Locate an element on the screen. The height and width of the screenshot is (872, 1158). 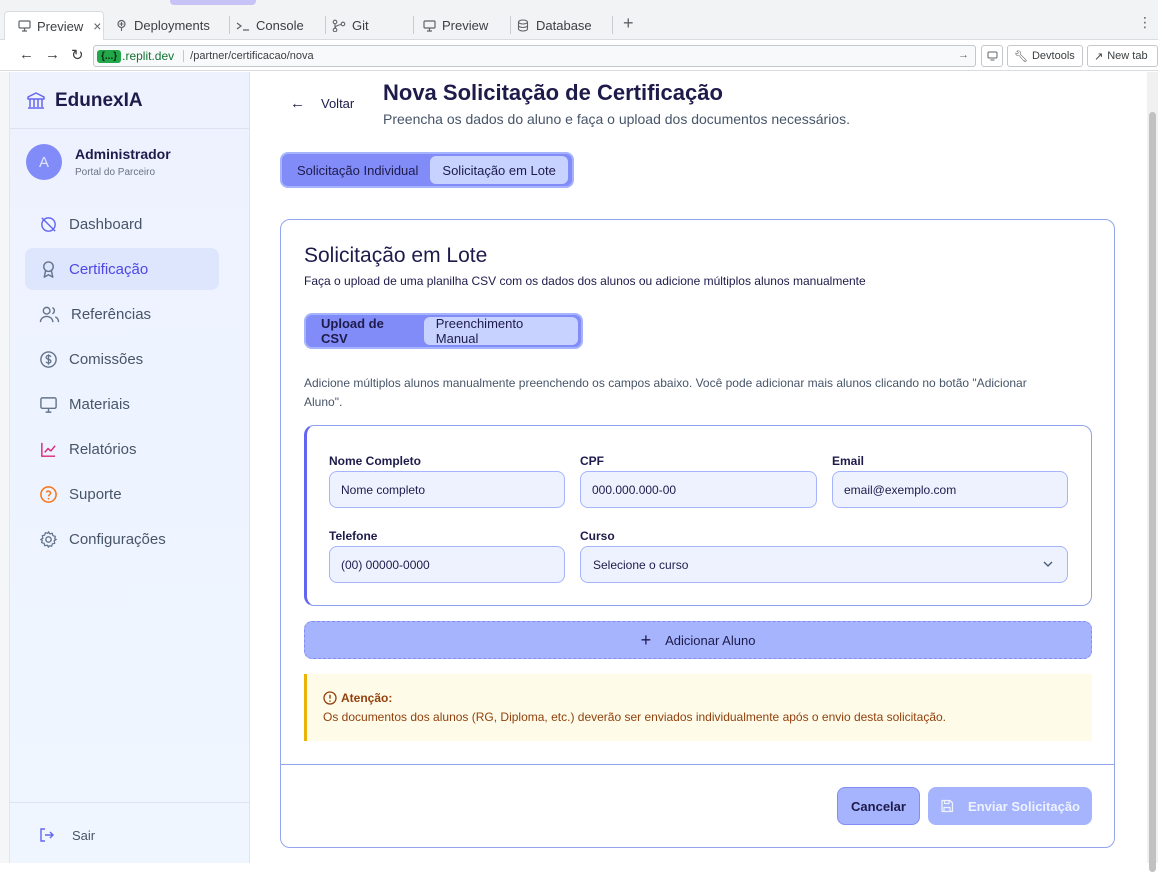
sidebar-item-label: Configurações is located at coordinates (117, 539).